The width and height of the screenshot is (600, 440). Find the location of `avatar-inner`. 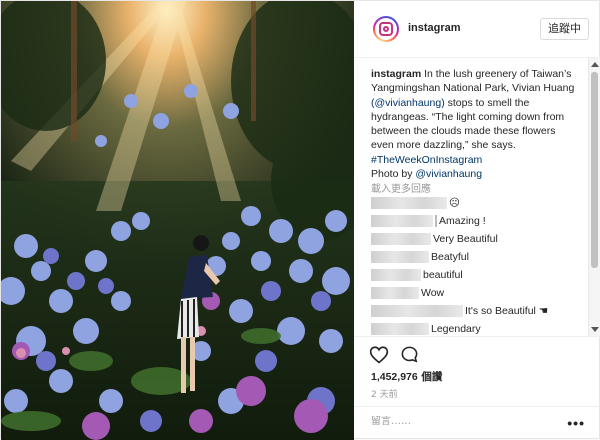

avatar-inner is located at coordinates (386, 29).